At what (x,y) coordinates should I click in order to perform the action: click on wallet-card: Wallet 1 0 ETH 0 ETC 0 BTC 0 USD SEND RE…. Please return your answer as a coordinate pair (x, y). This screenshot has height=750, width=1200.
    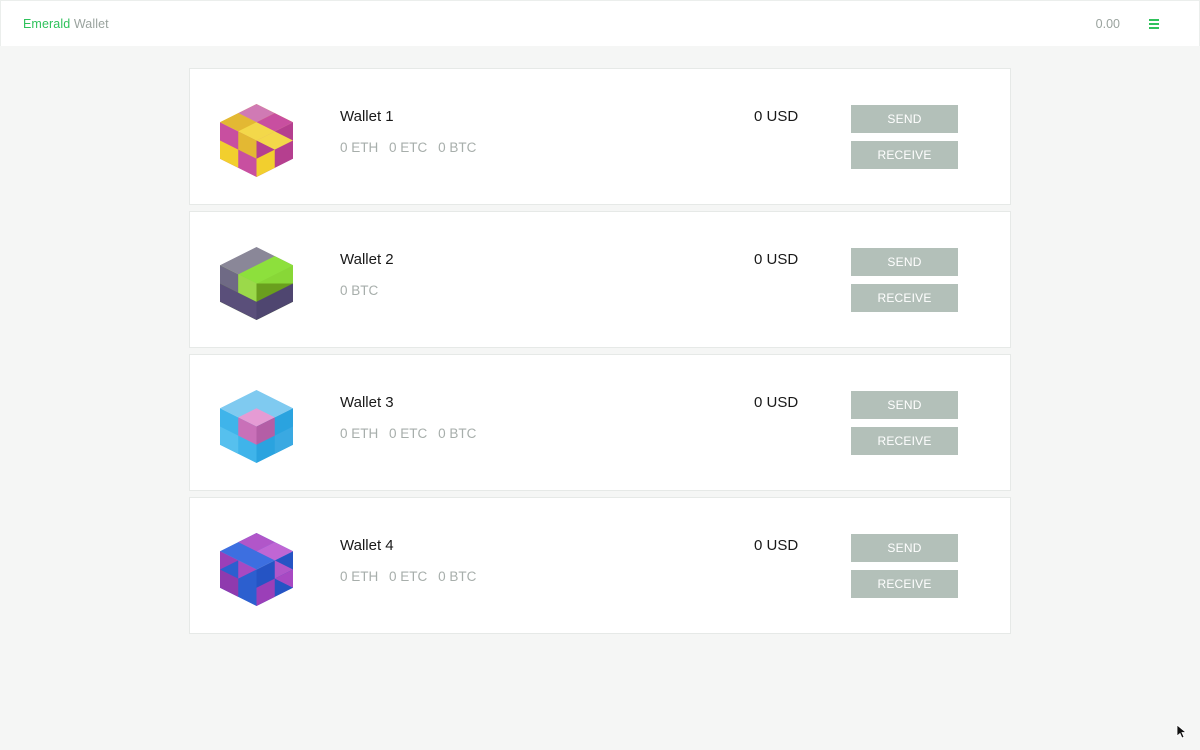
    Looking at the image, I should click on (600, 136).